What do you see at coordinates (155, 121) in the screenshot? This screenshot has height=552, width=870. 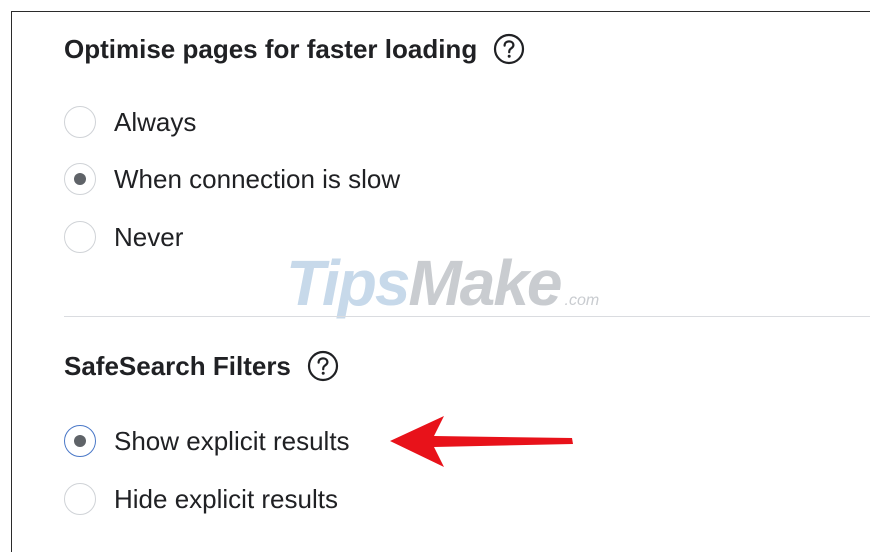 I see `radio-label: Always` at bounding box center [155, 121].